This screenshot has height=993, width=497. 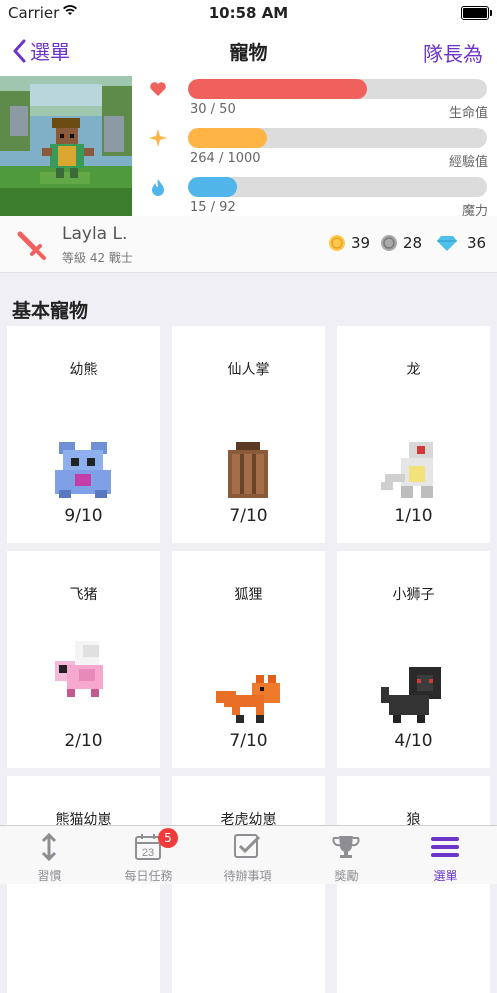 I want to click on calendar-day: 23, so click(x=148, y=853).